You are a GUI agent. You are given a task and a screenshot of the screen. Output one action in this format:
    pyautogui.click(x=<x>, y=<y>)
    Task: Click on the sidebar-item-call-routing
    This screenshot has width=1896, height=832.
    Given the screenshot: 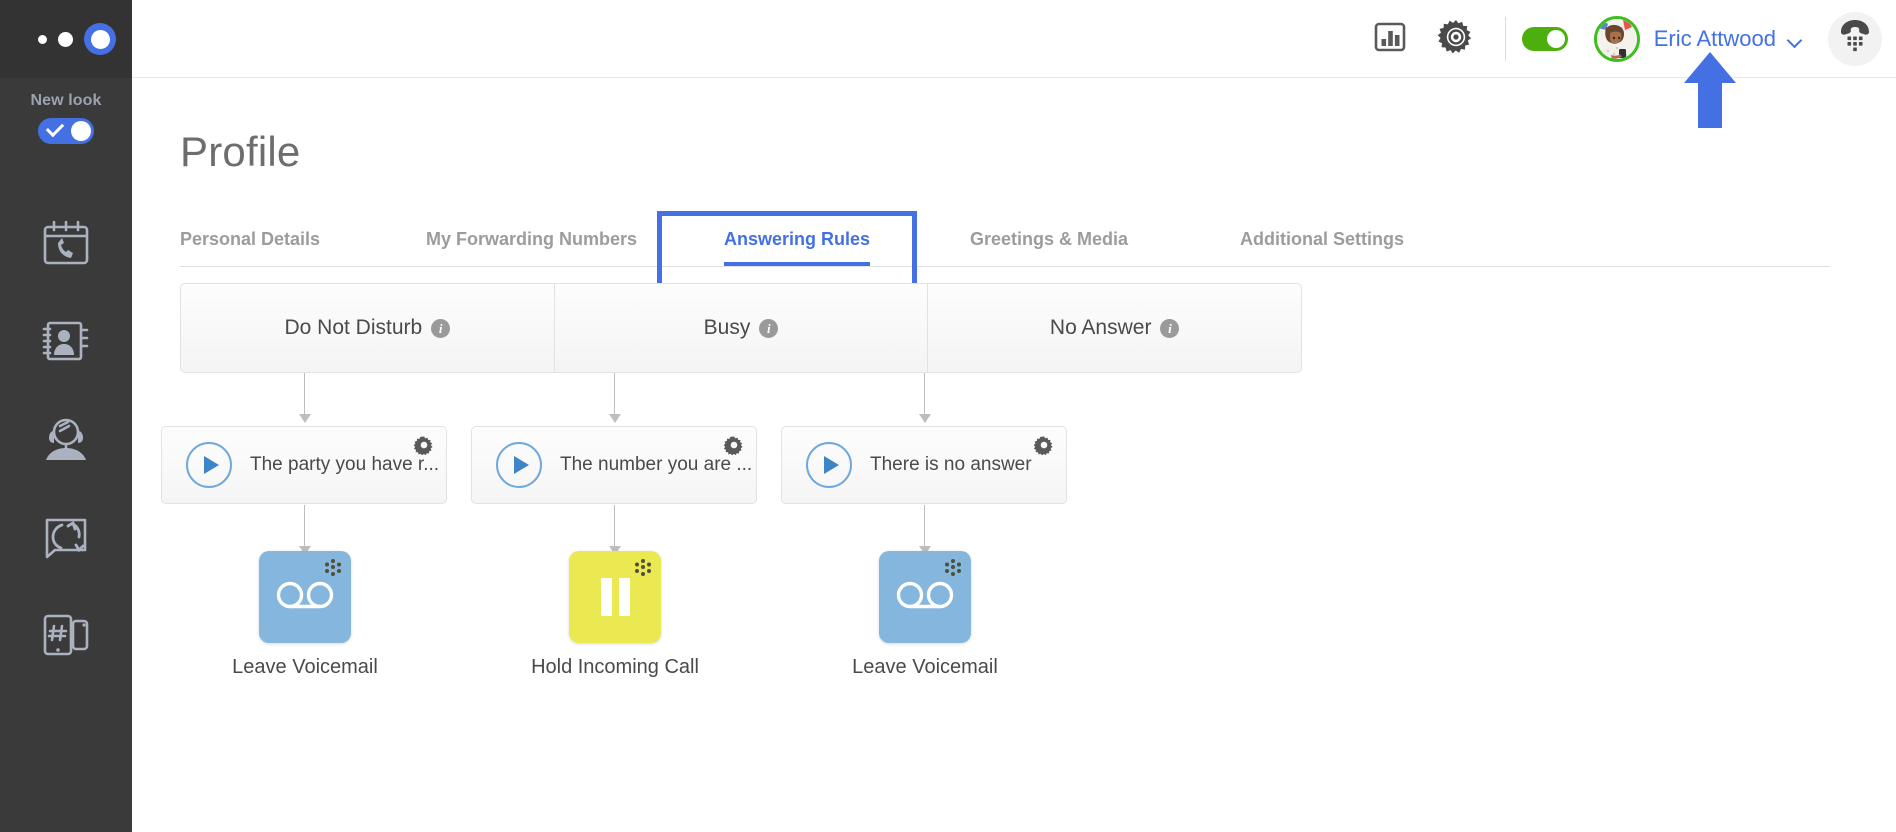 What is the action you would take?
    pyautogui.click(x=66, y=537)
    